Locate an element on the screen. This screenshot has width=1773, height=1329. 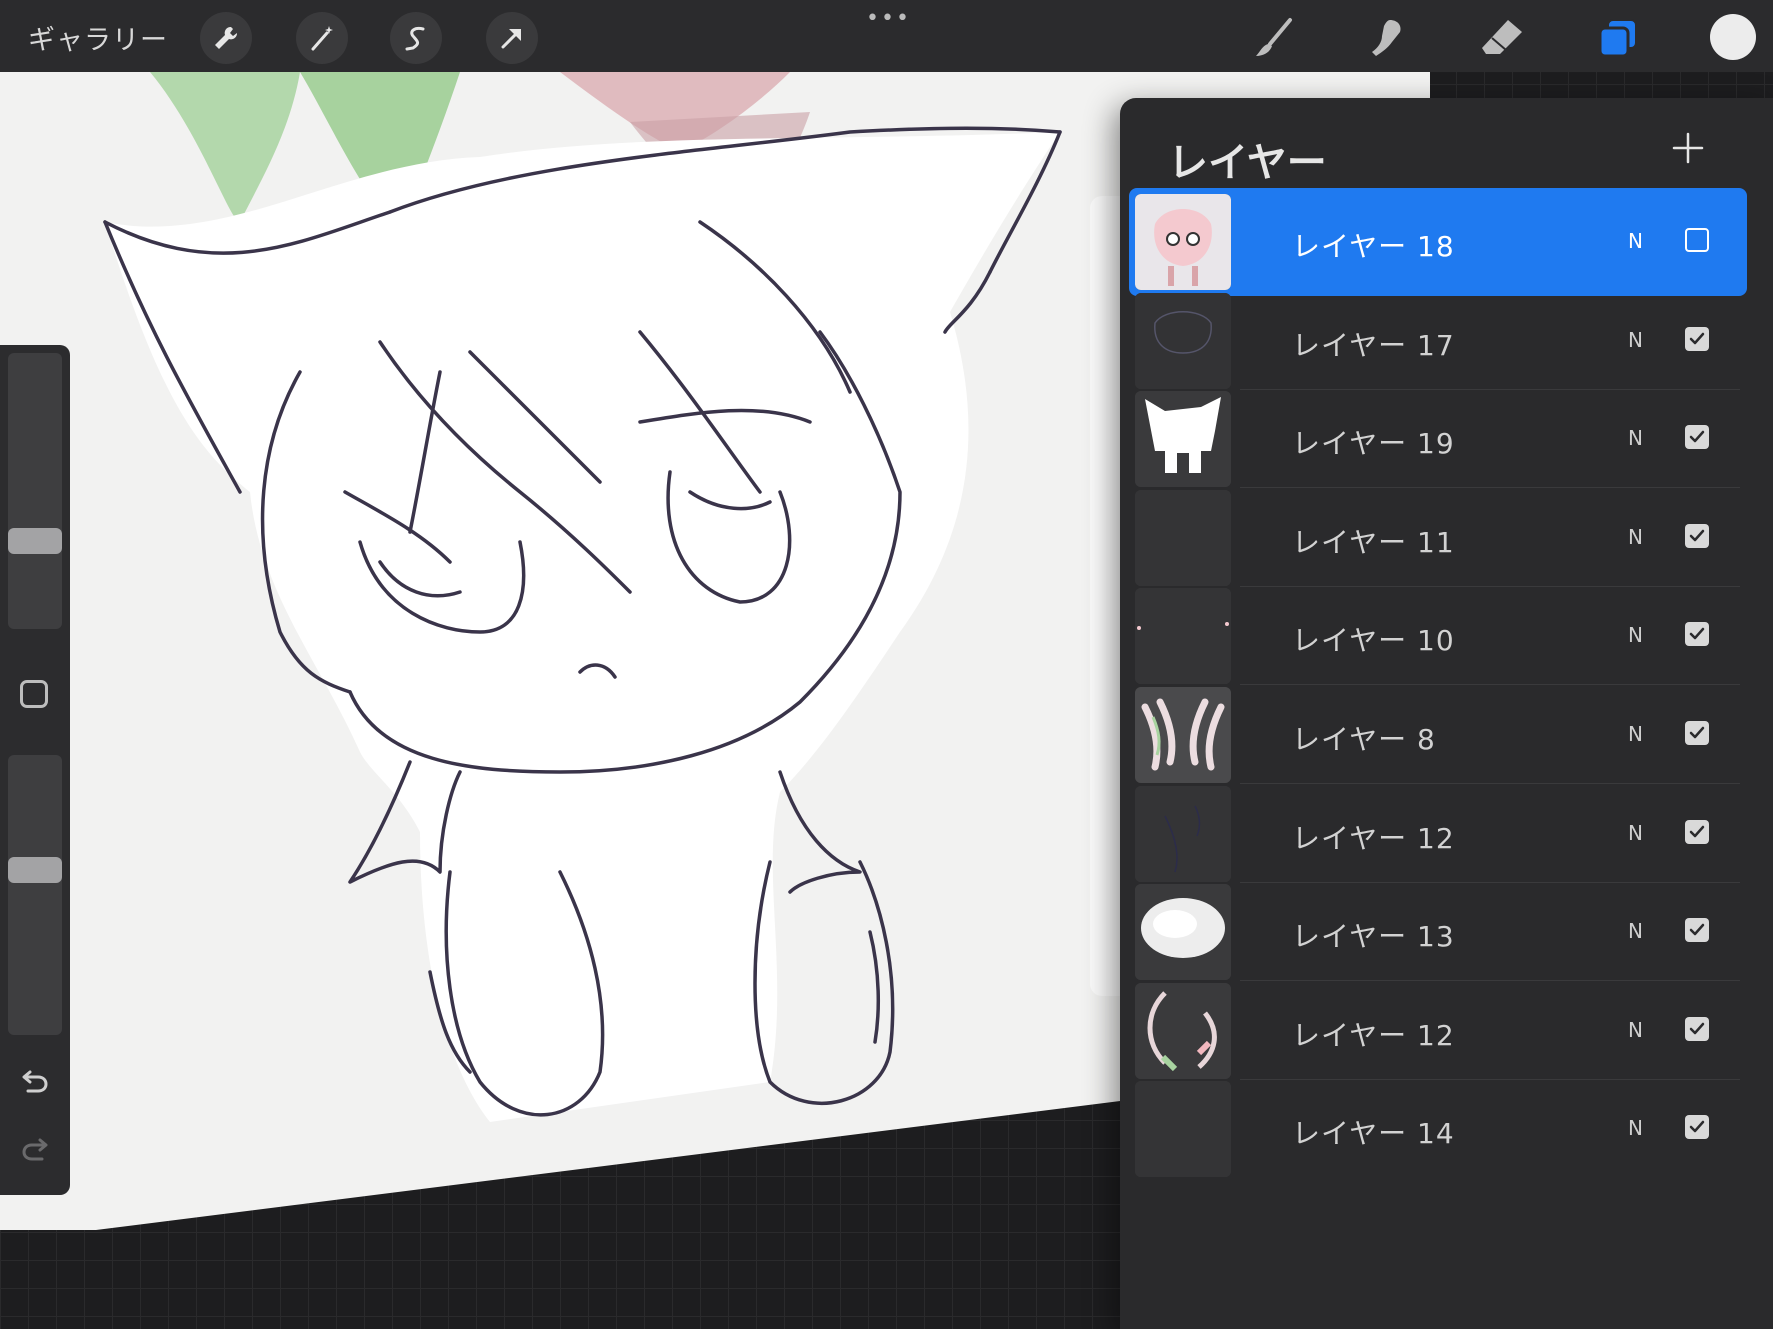
more-options-icon: ••• is located at coordinates (888, 18).